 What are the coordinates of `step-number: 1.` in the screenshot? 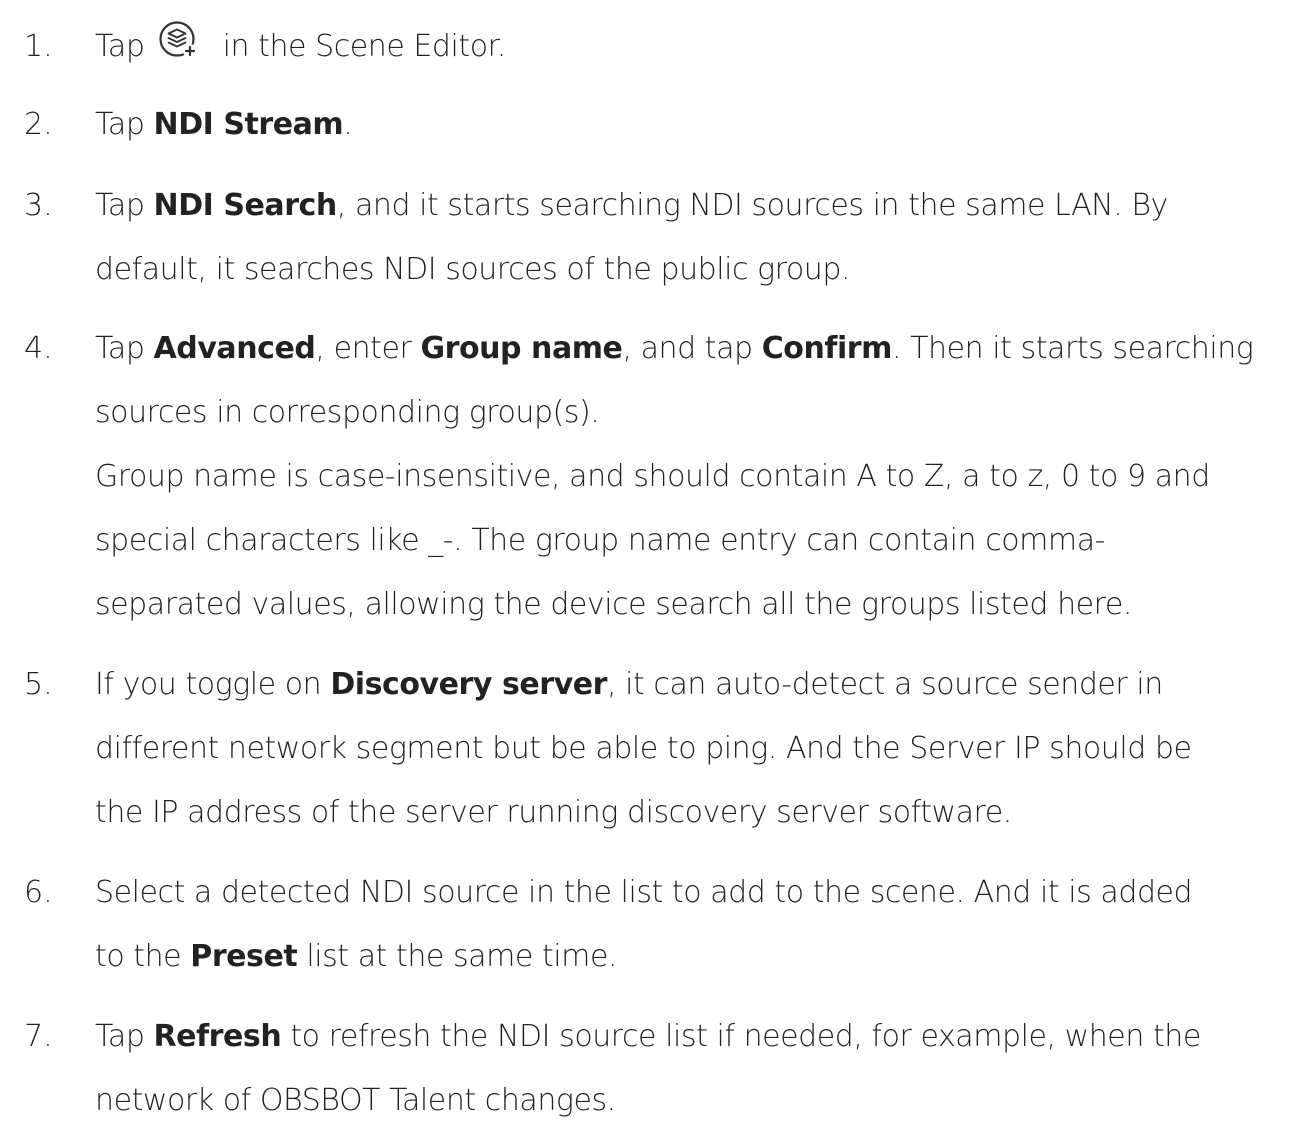 It's located at (38, 46).